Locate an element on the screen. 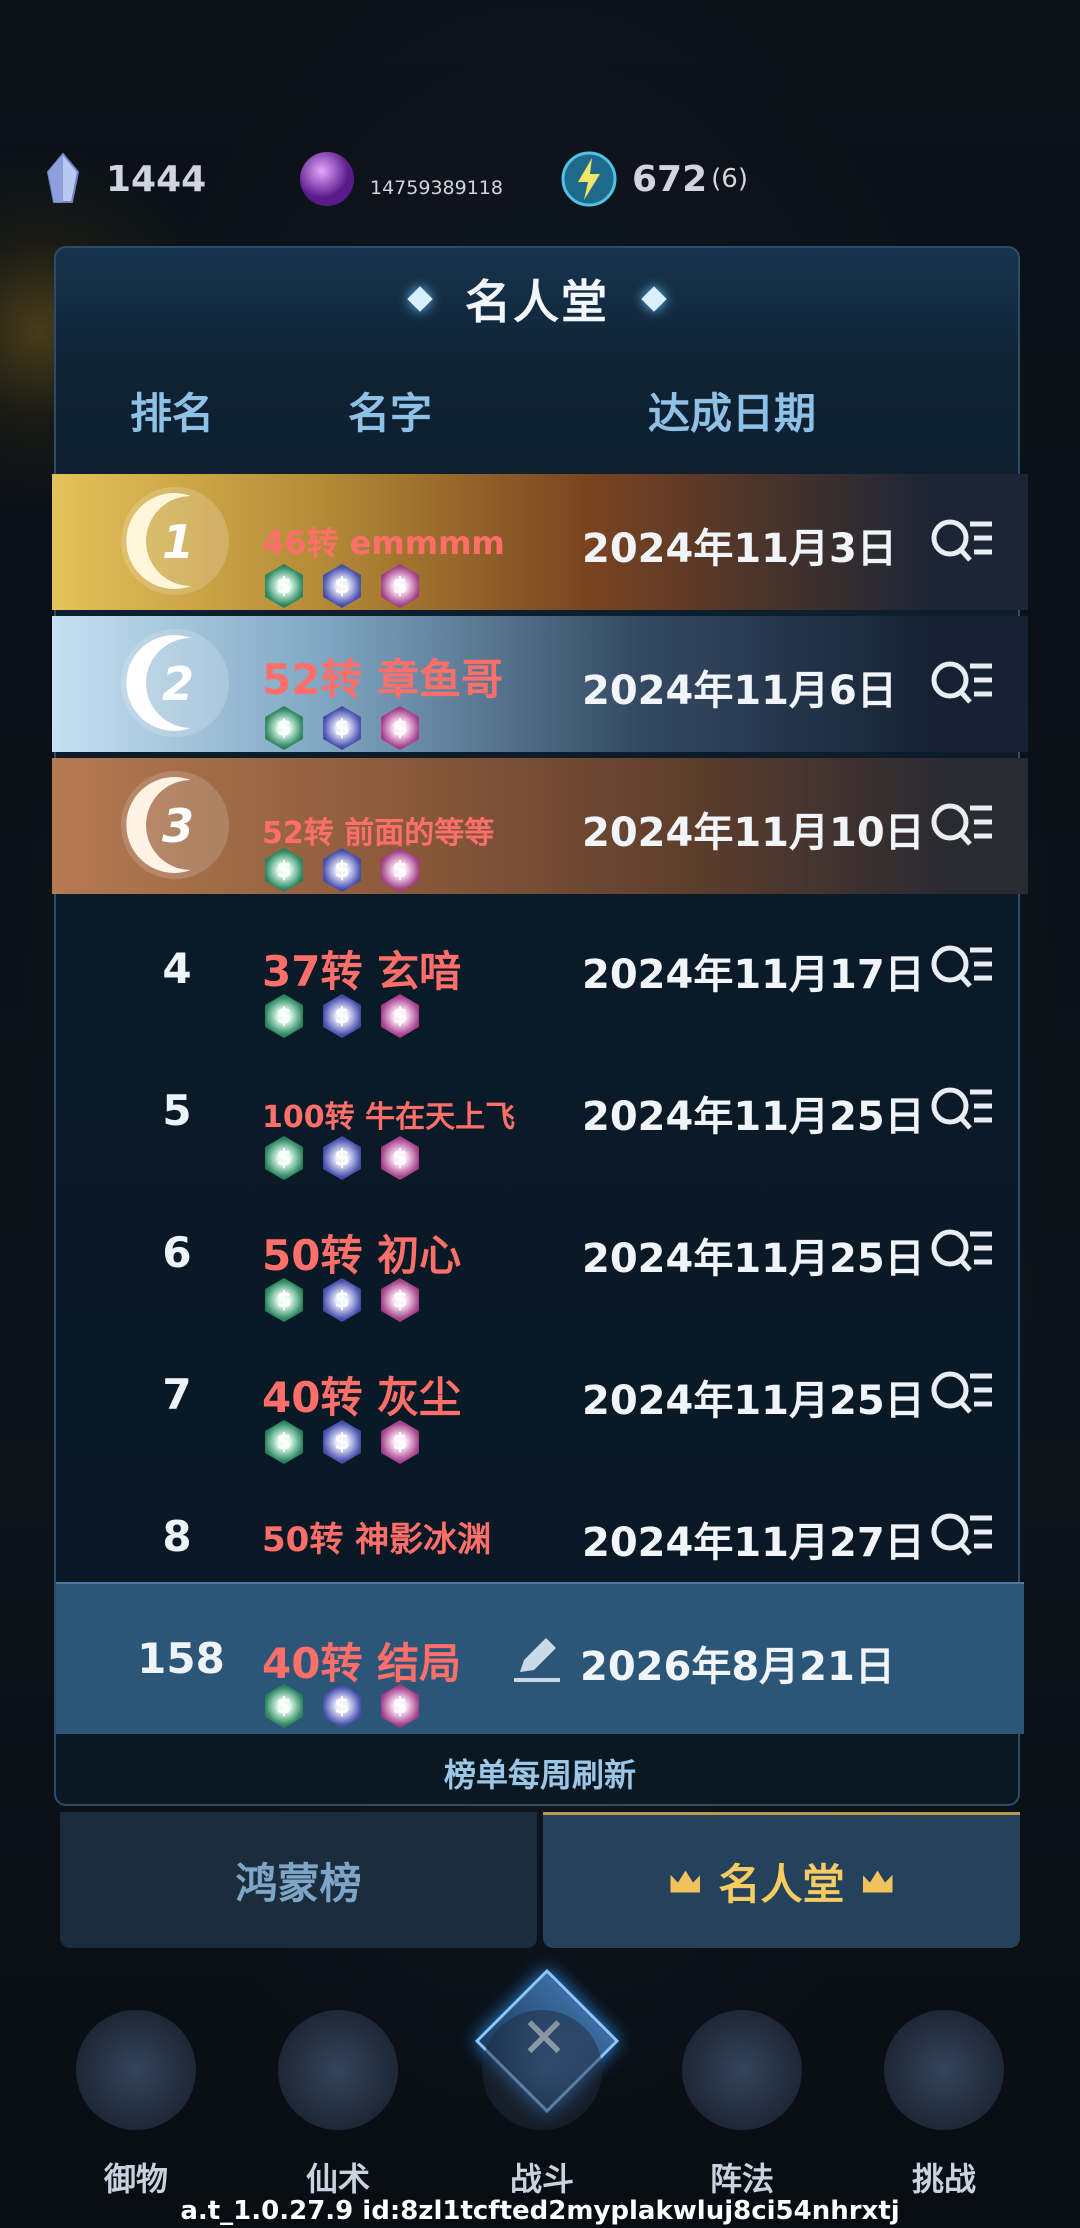  table-row: 3 52转 前面的等等 2024年11月10日 $ $ $ is located at coordinates (540, 826).